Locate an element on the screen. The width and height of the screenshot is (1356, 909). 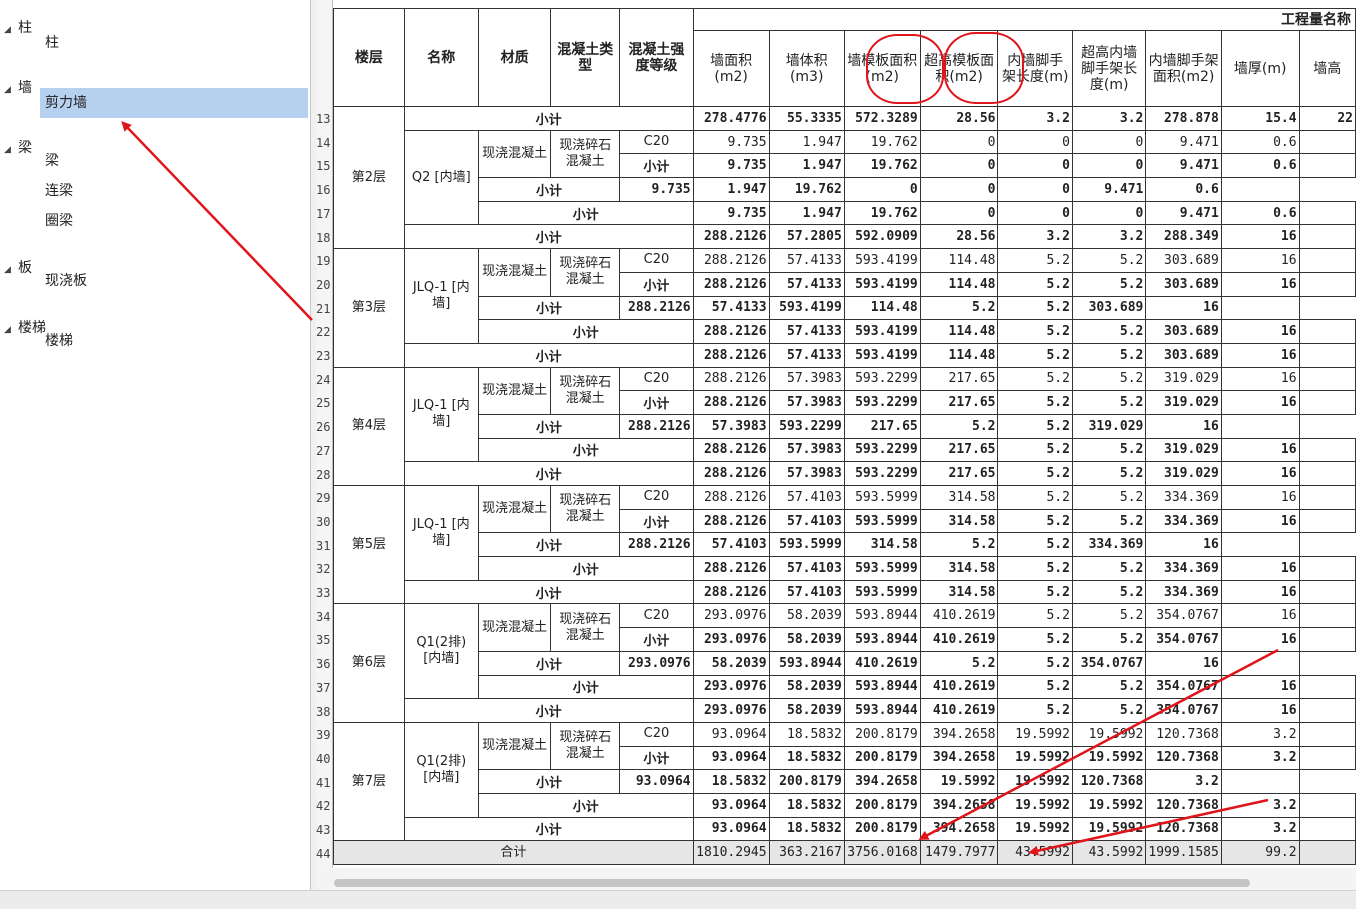
tree-group-label: 墙 is located at coordinates (25, 88).